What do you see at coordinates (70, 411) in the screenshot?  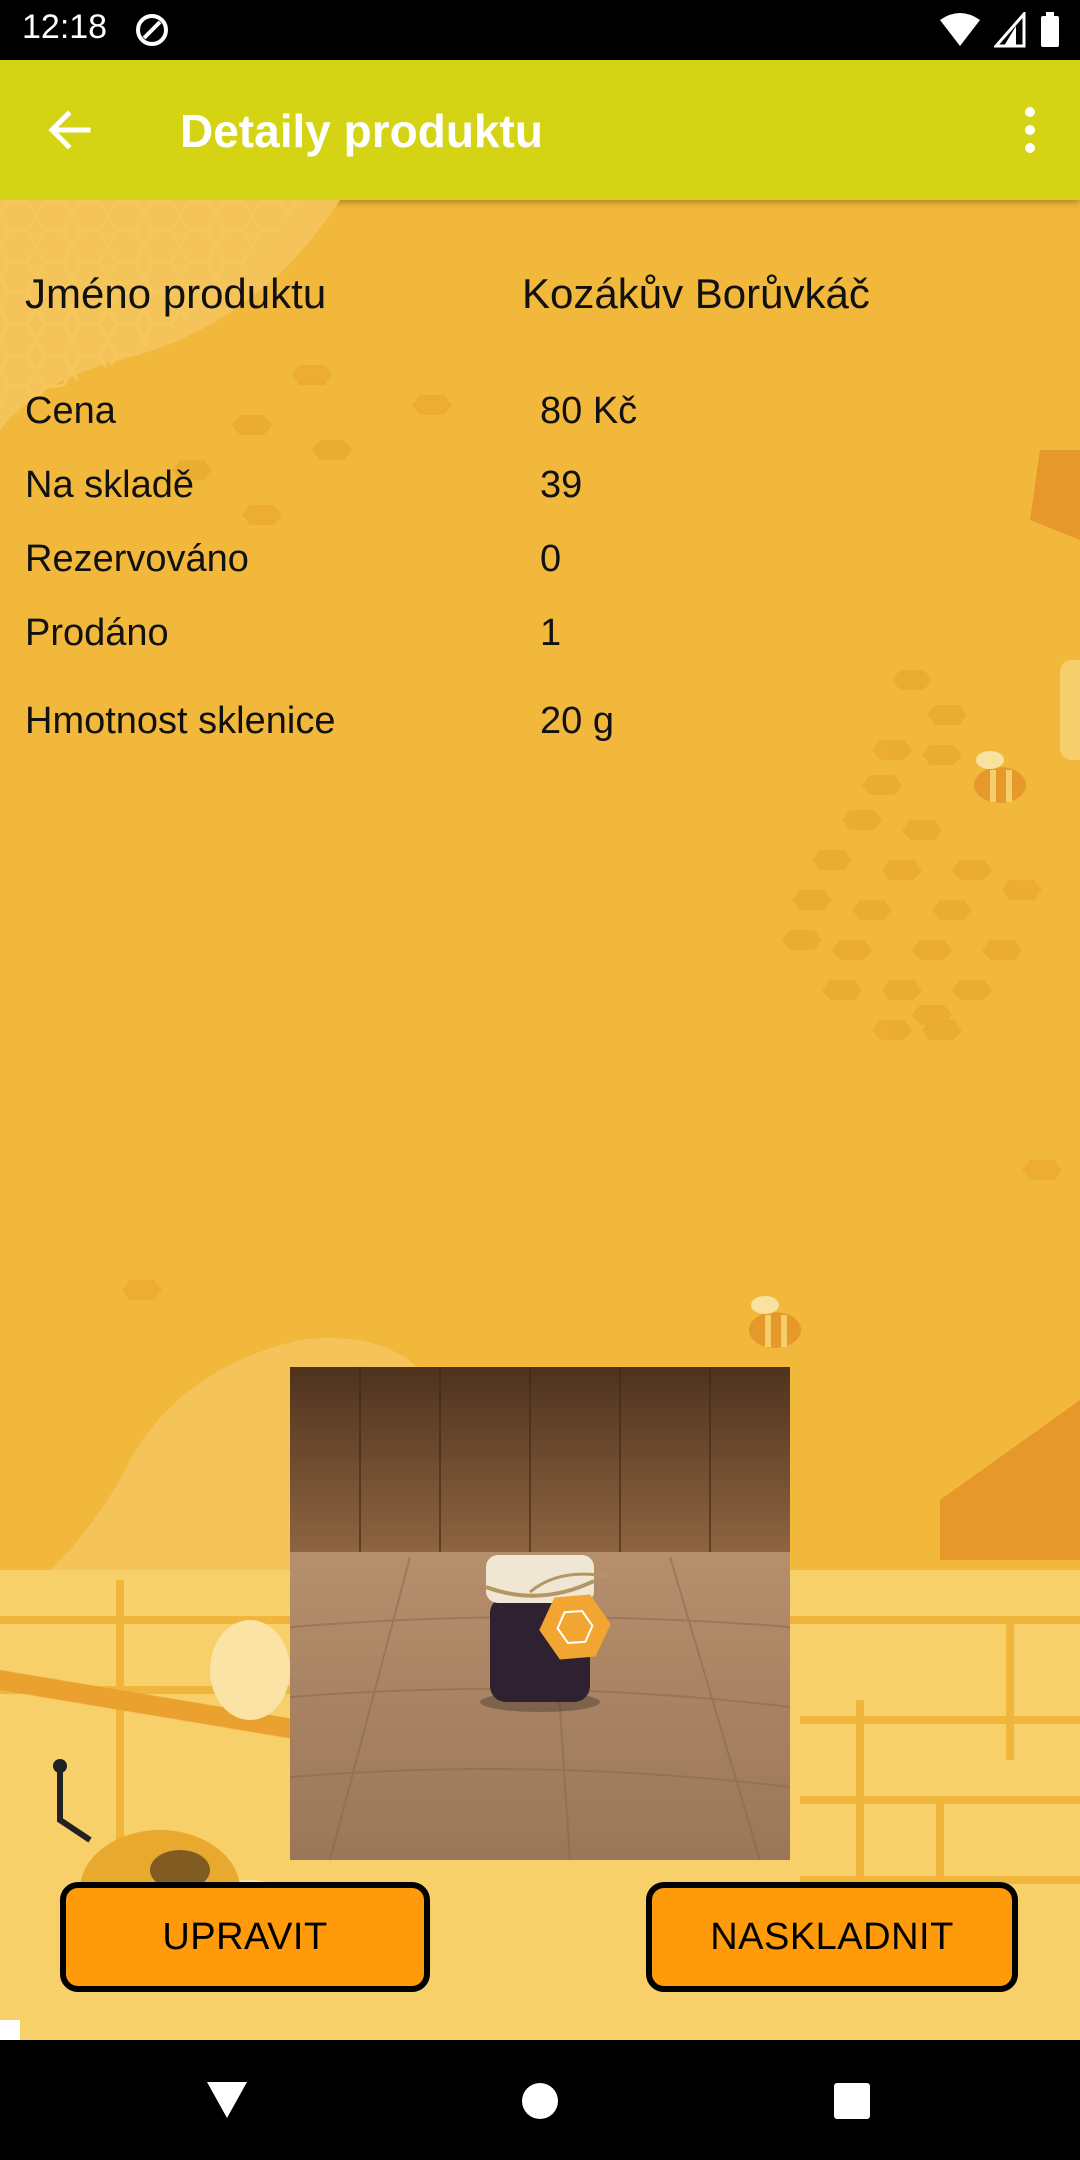 I see `price-label: Cena` at bounding box center [70, 411].